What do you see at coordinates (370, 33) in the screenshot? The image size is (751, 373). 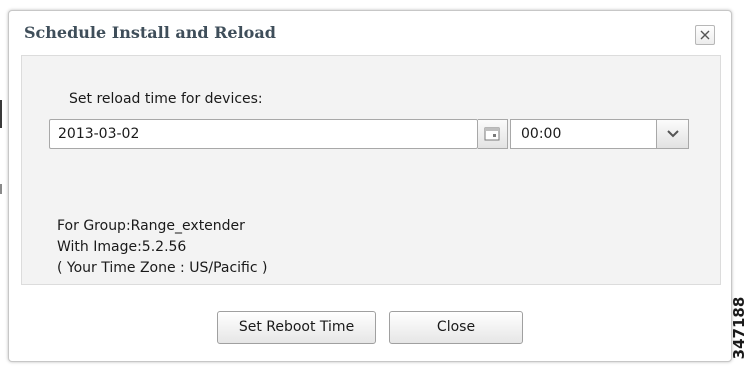 I see `dialog-titlebar: Schedule Install and Reload` at bounding box center [370, 33].